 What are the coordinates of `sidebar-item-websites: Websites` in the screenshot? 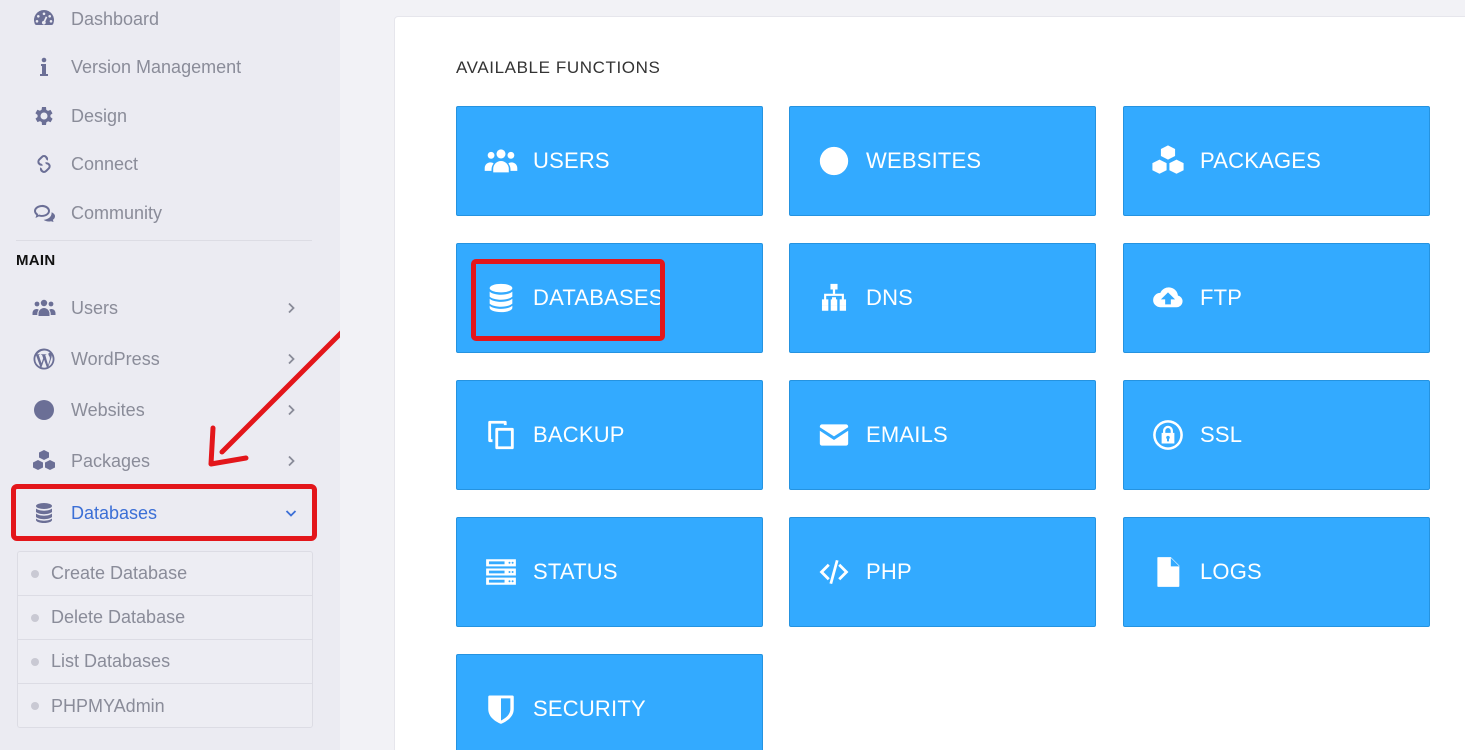 It's located at (160, 410).